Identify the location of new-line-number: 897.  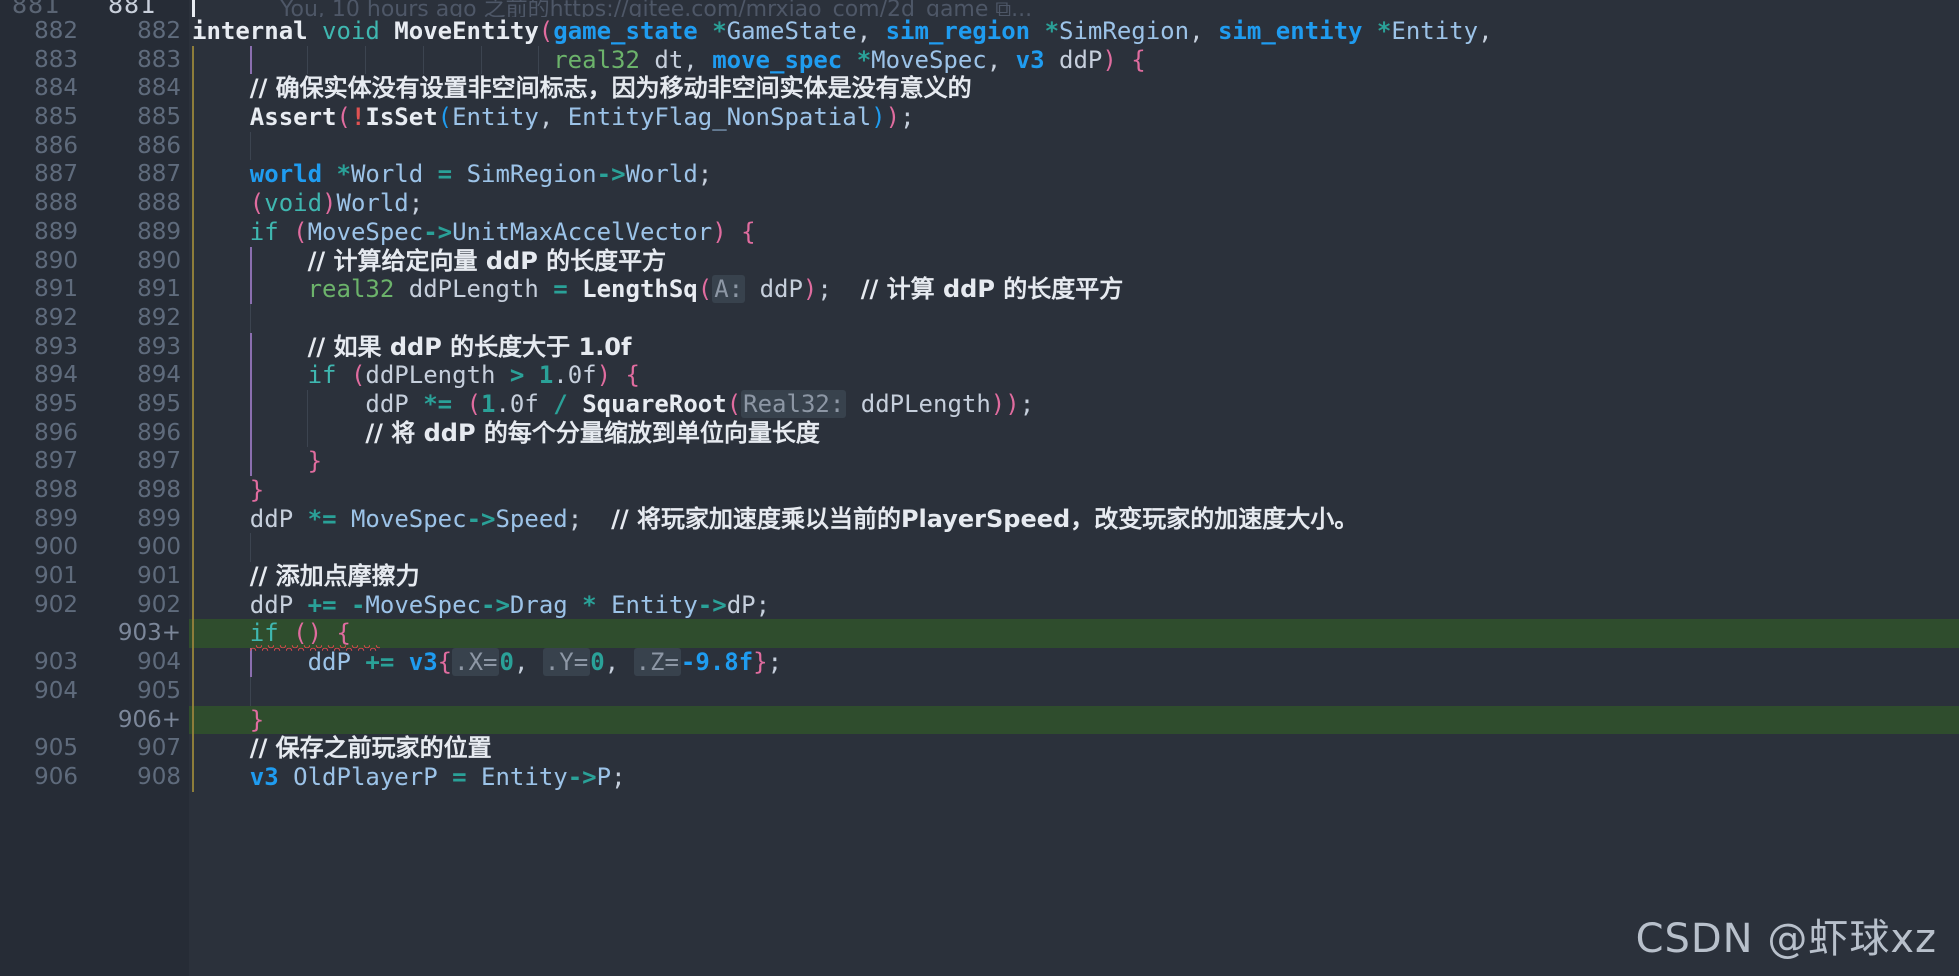
(159, 461).